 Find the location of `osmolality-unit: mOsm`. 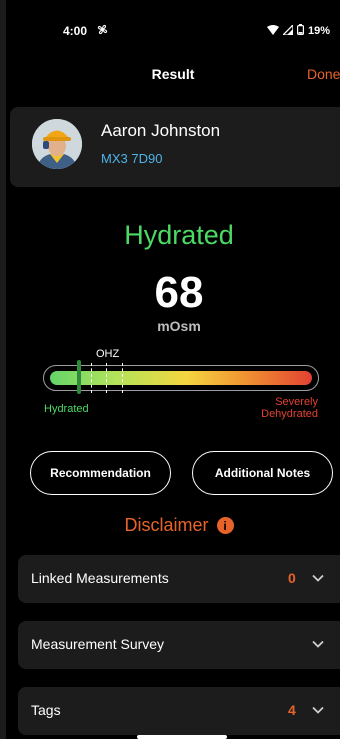

osmolality-unit: mOsm is located at coordinates (179, 326).